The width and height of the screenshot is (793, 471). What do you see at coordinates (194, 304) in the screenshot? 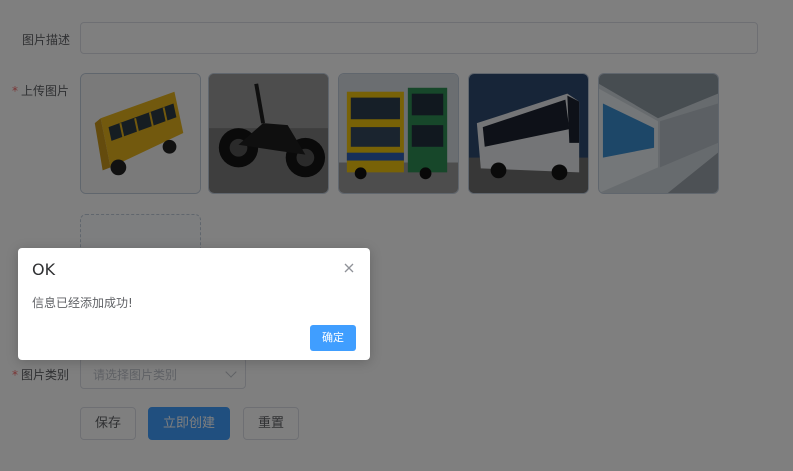
I see `message-dialog: OK 信息已经添加成功! 确定` at bounding box center [194, 304].